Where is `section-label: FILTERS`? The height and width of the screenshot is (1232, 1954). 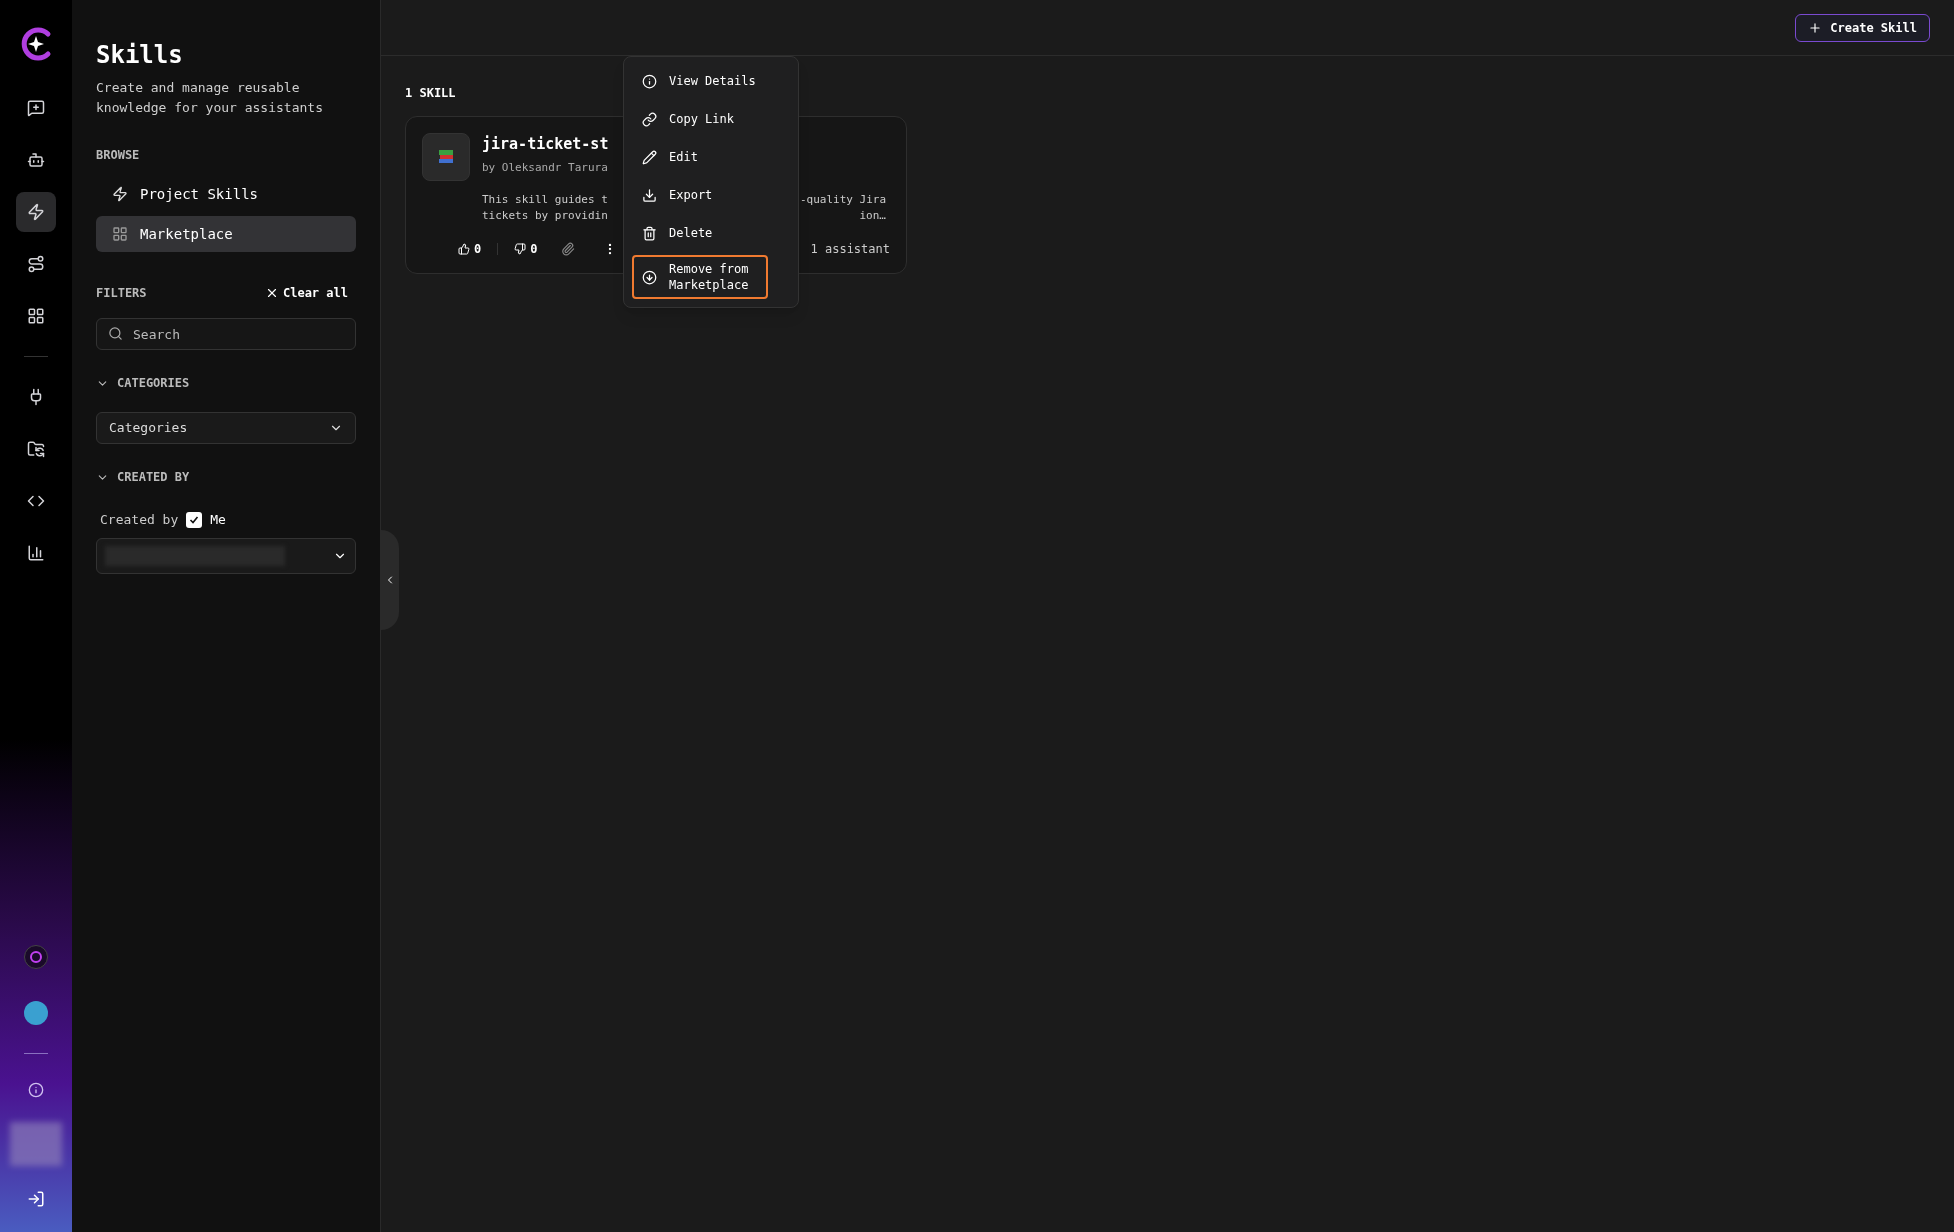 section-label: FILTERS is located at coordinates (121, 293).